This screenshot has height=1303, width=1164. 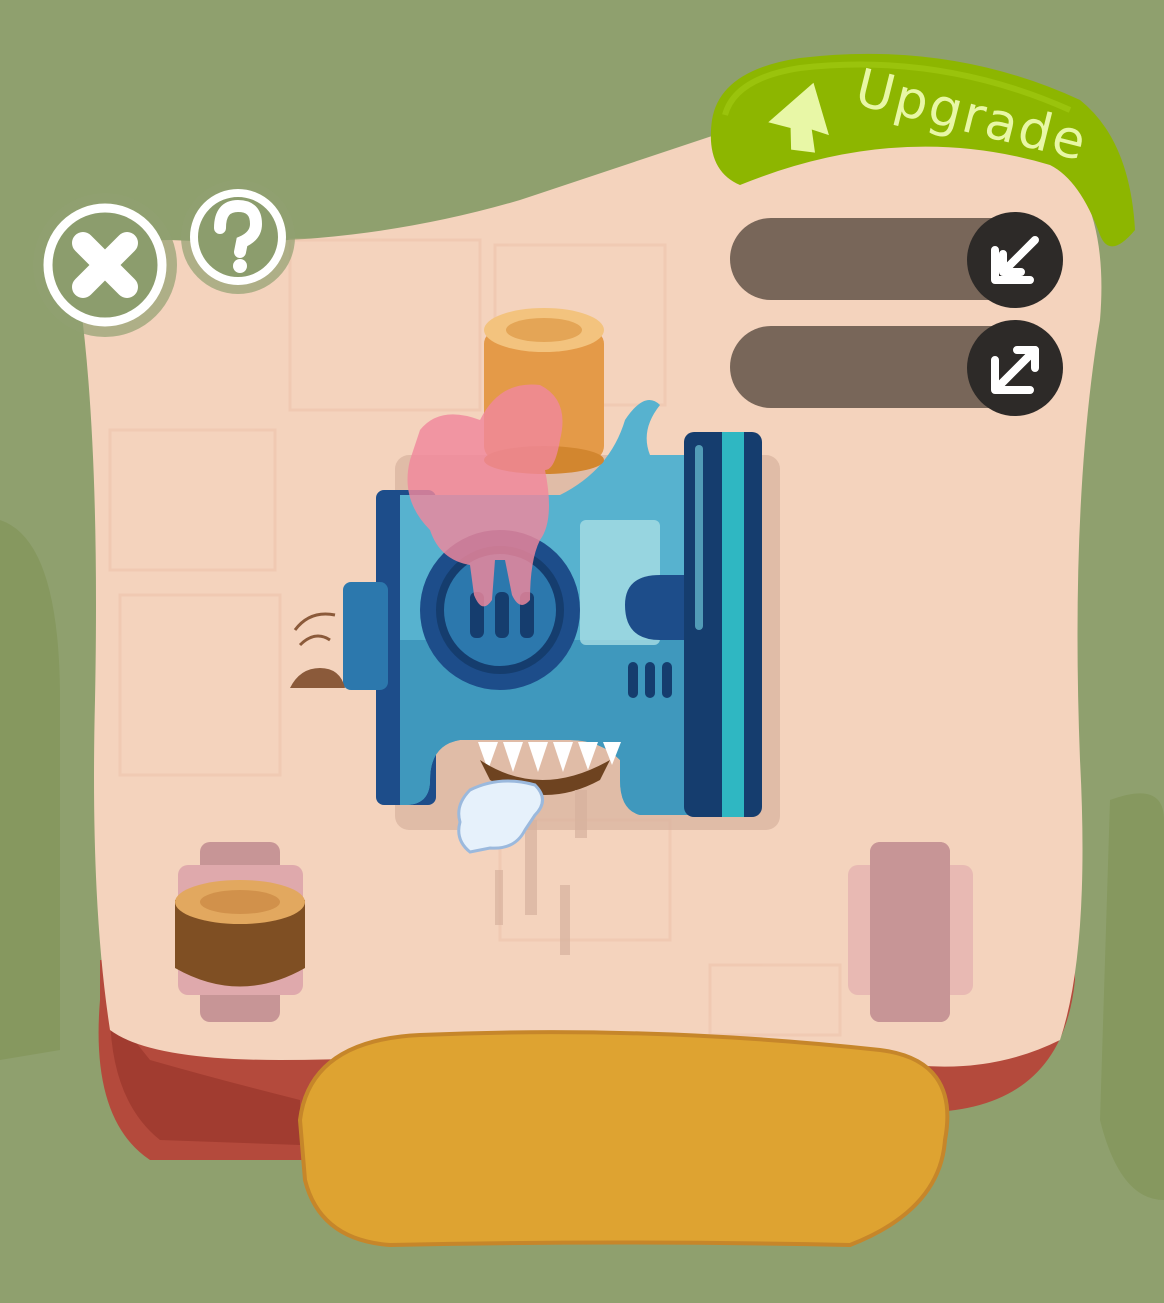 What do you see at coordinates (1015, 368) in the screenshot?
I see `output-slot-button` at bounding box center [1015, 368].